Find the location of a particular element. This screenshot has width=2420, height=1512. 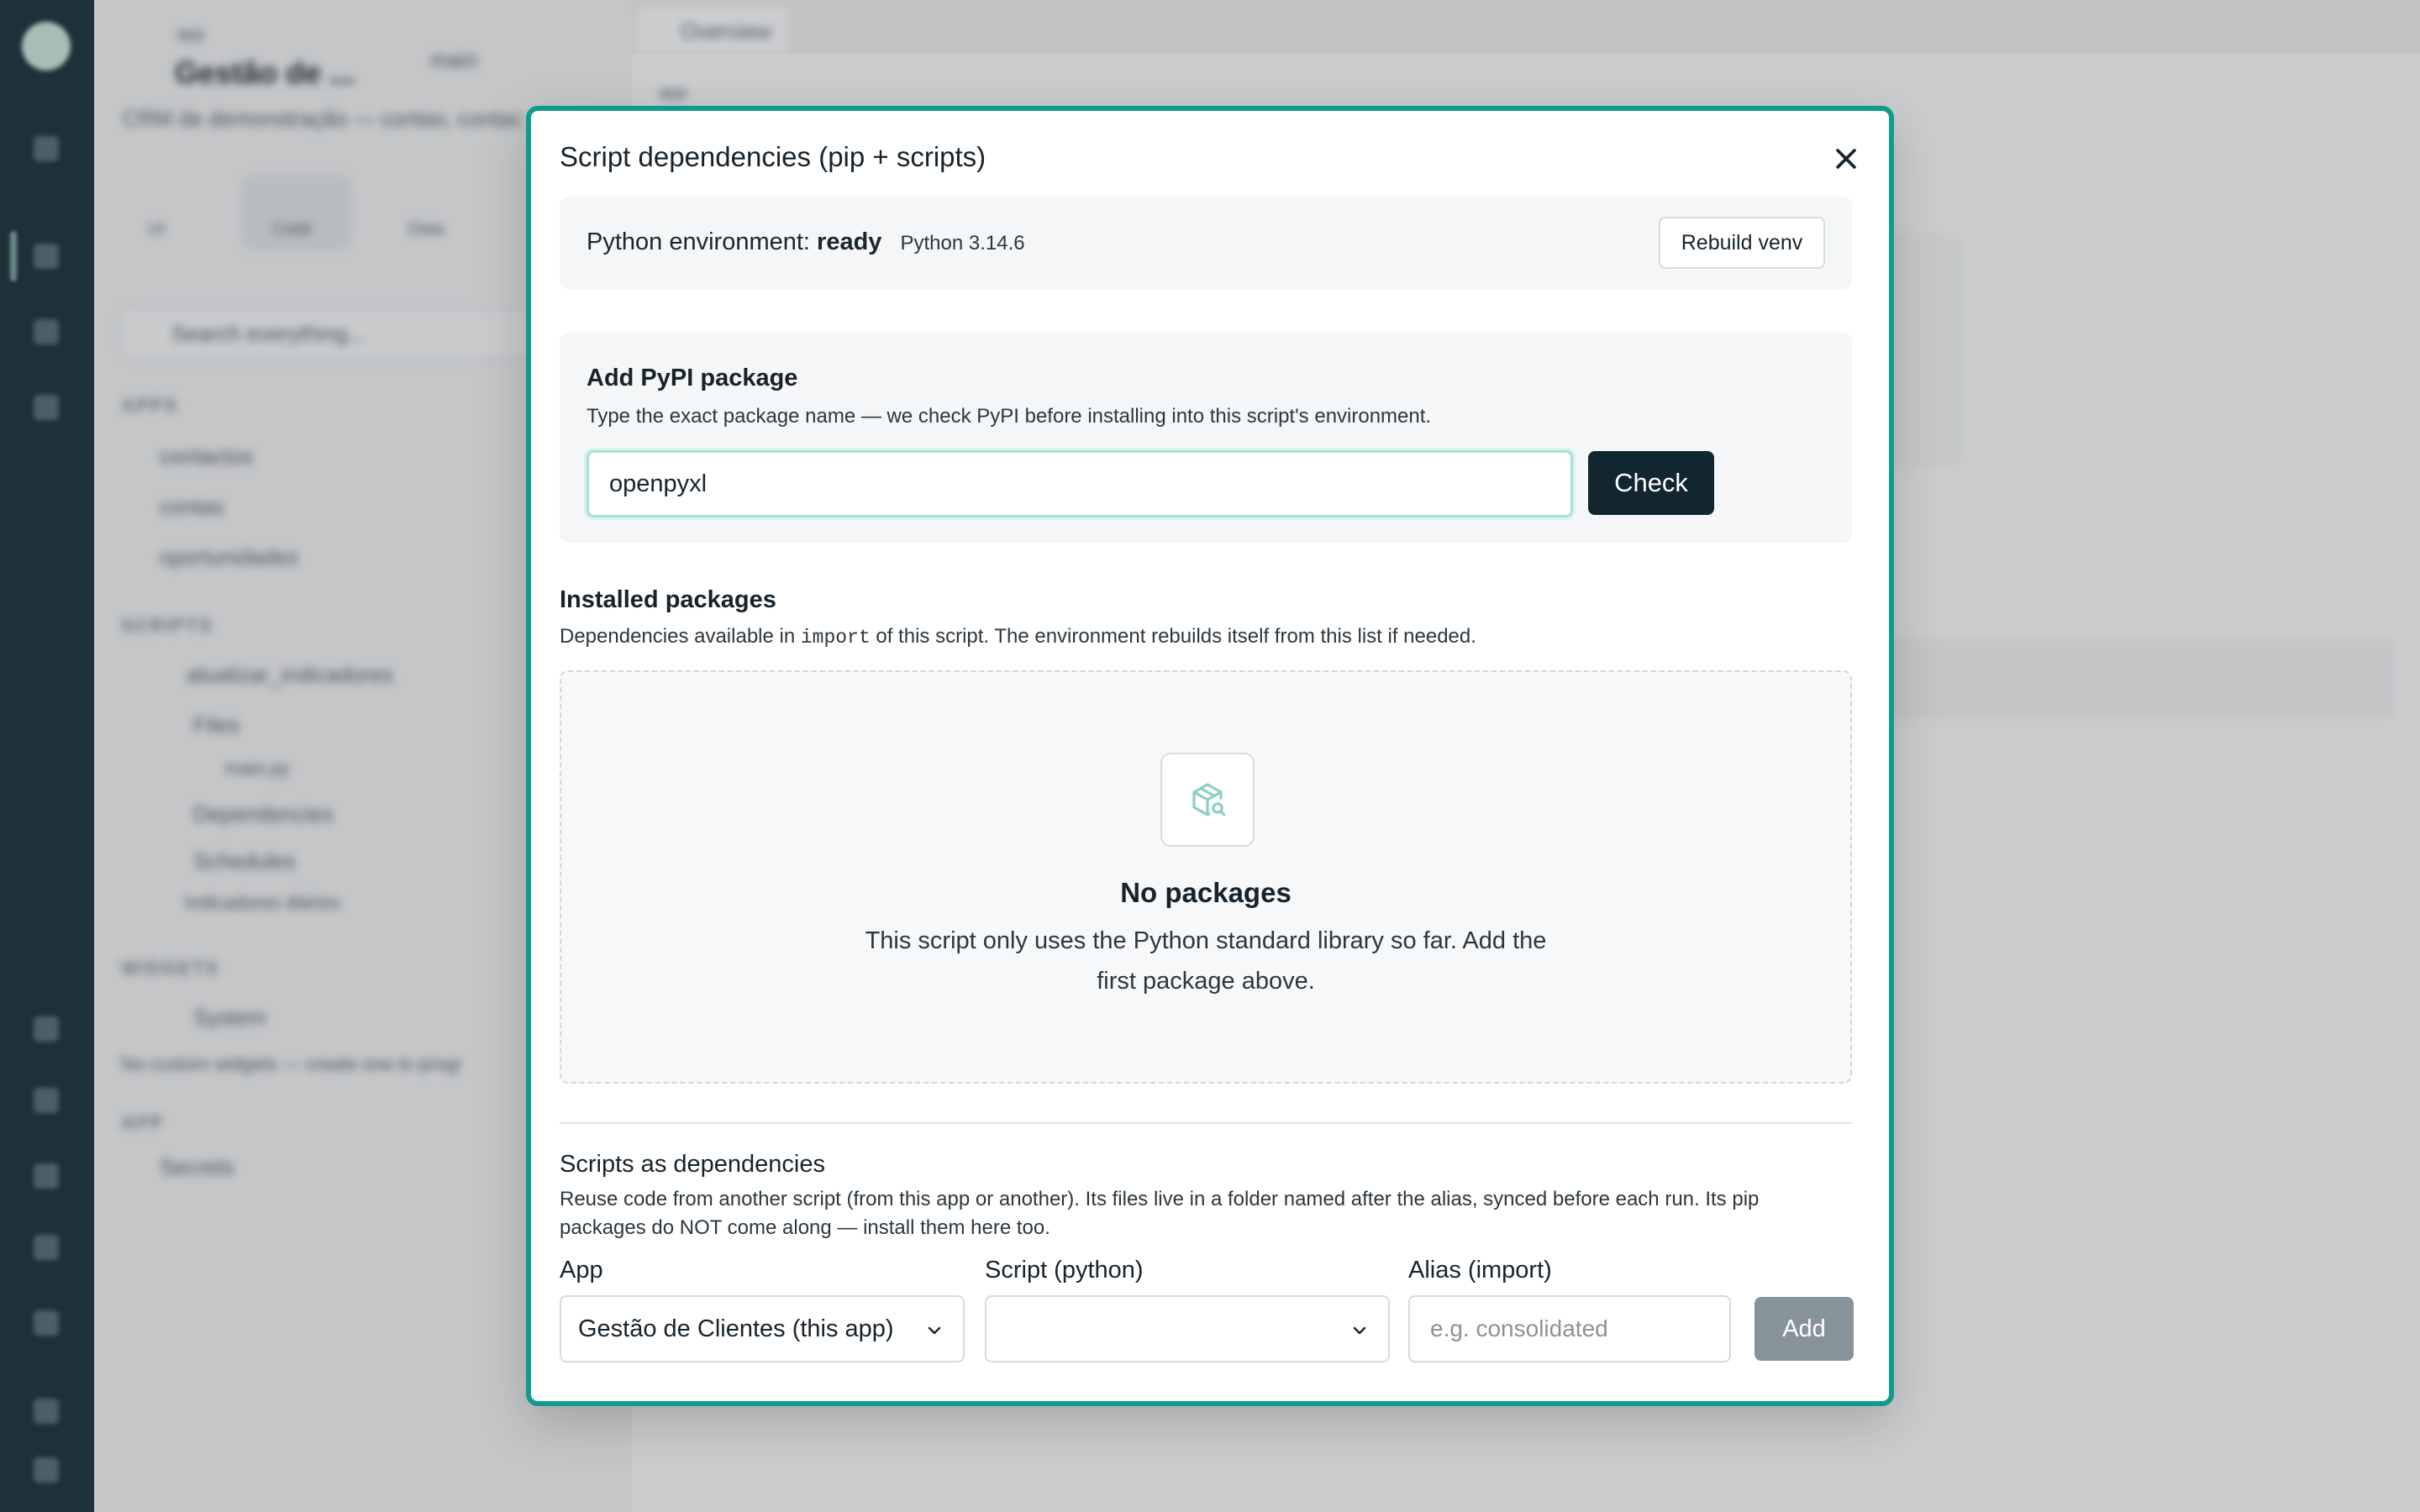

mode-tile-data: Data is located at coordinates (428, 212).